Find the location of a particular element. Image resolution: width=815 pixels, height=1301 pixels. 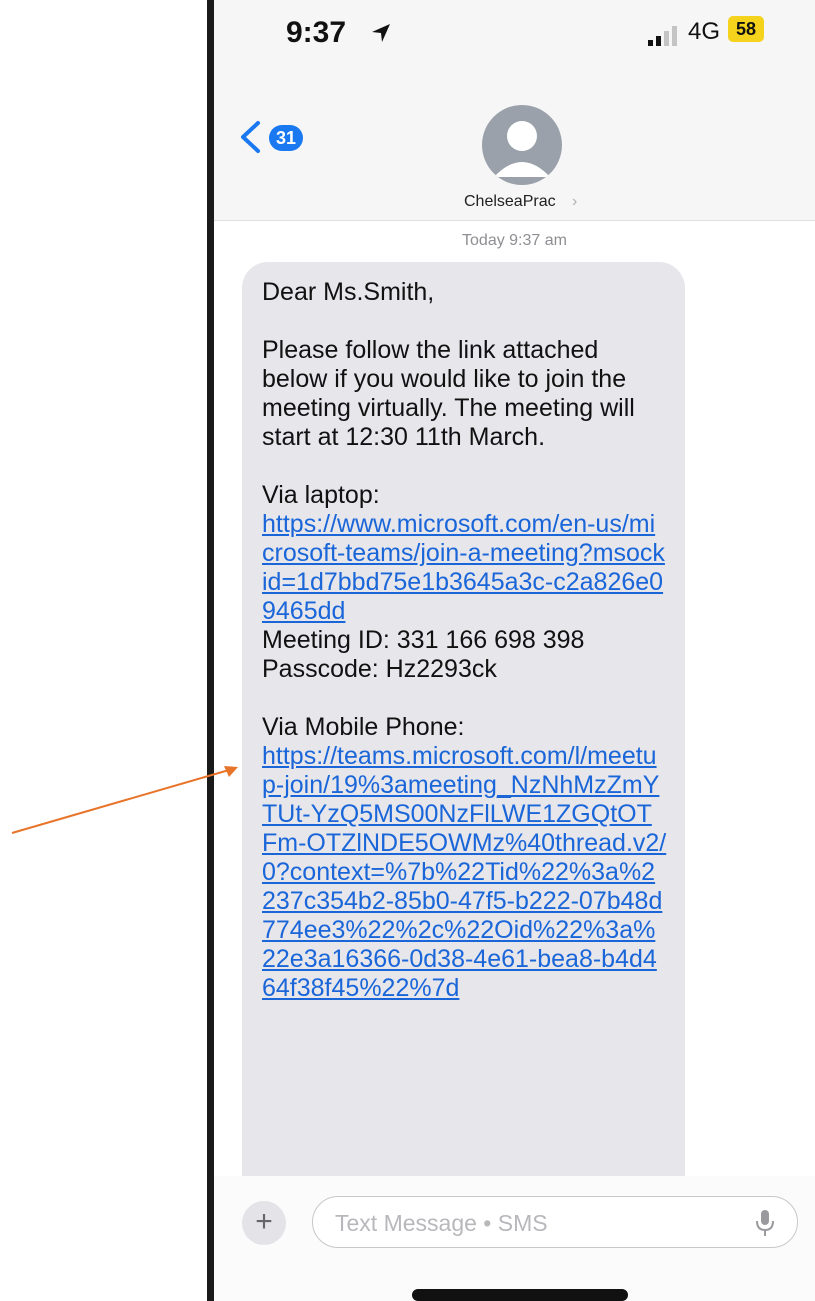

laptop-heading: Via laptop: is located at coordinates (321, 495).